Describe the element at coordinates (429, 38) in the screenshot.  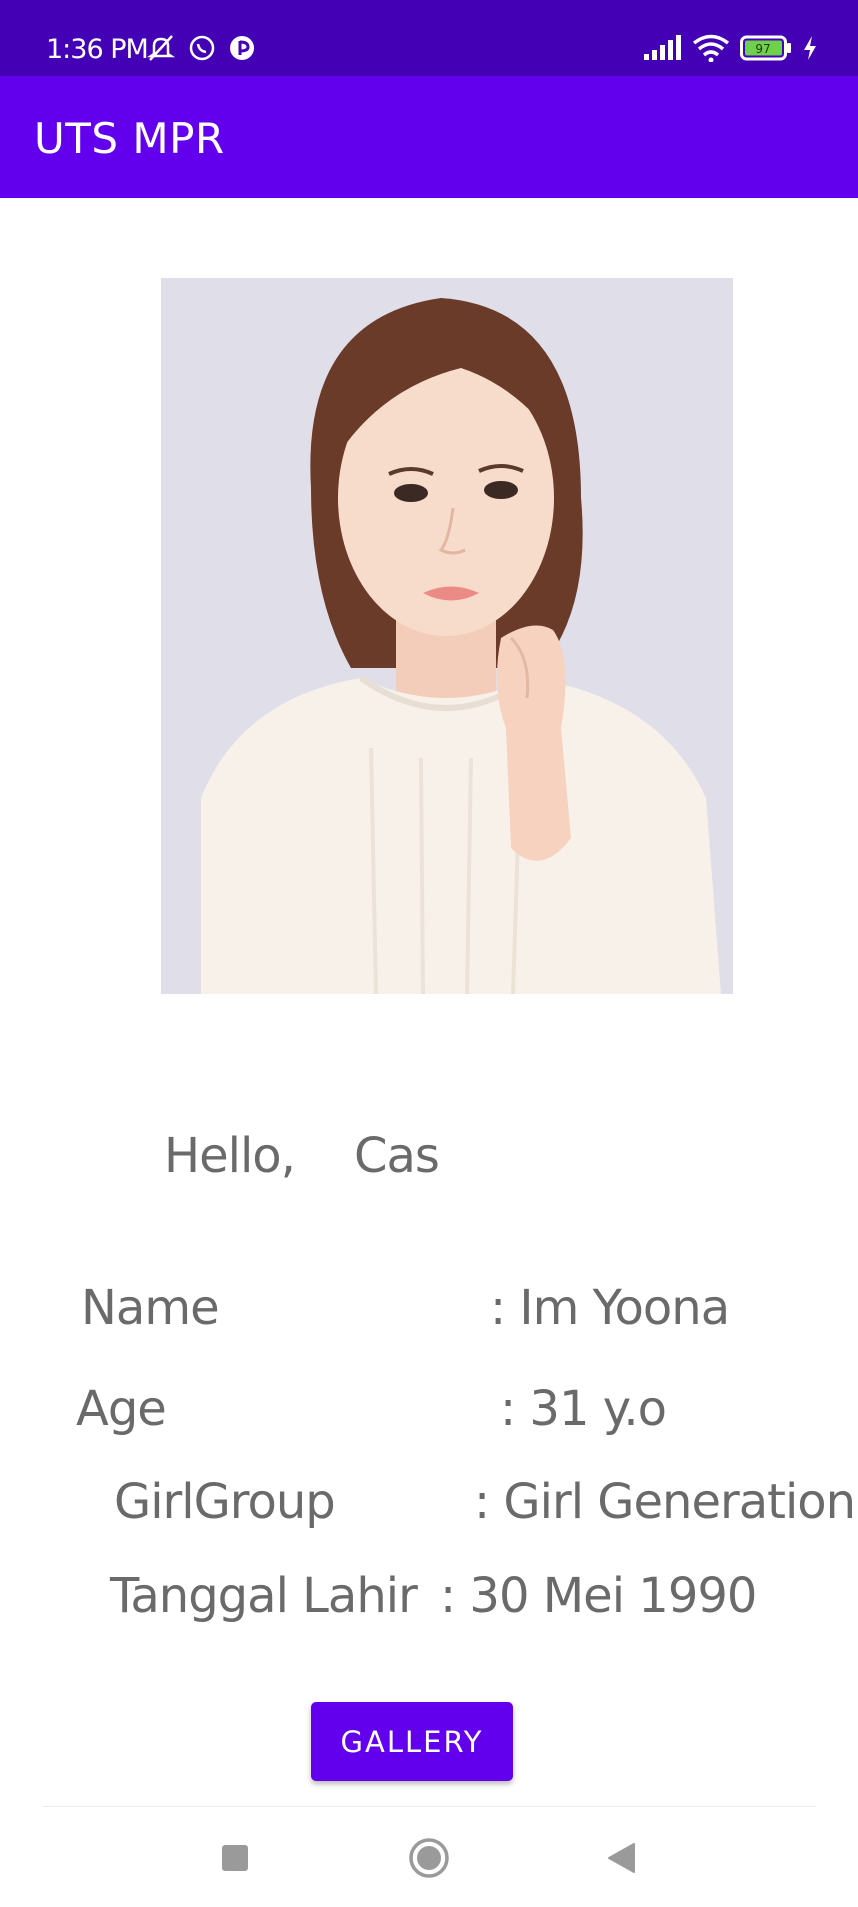
I see `status-bar: 1:36 PM 97` at that location.